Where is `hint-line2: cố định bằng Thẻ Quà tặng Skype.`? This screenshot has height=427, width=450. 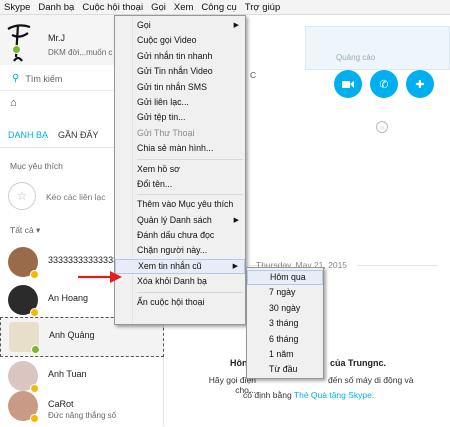
hint-line2: cố định bằng Thẻ Quà tặng Skype. is located at coordinates (343, 395).